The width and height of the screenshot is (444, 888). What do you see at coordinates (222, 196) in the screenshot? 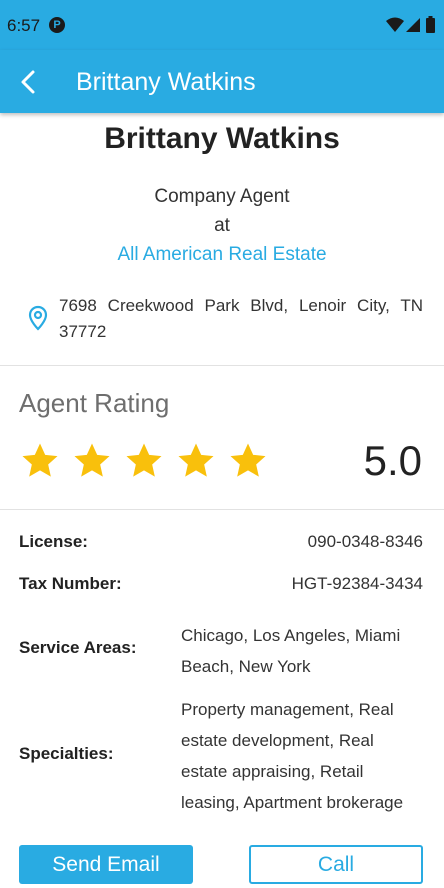
I see `agent-role: Company Agent` at bounding box center [222, 196].